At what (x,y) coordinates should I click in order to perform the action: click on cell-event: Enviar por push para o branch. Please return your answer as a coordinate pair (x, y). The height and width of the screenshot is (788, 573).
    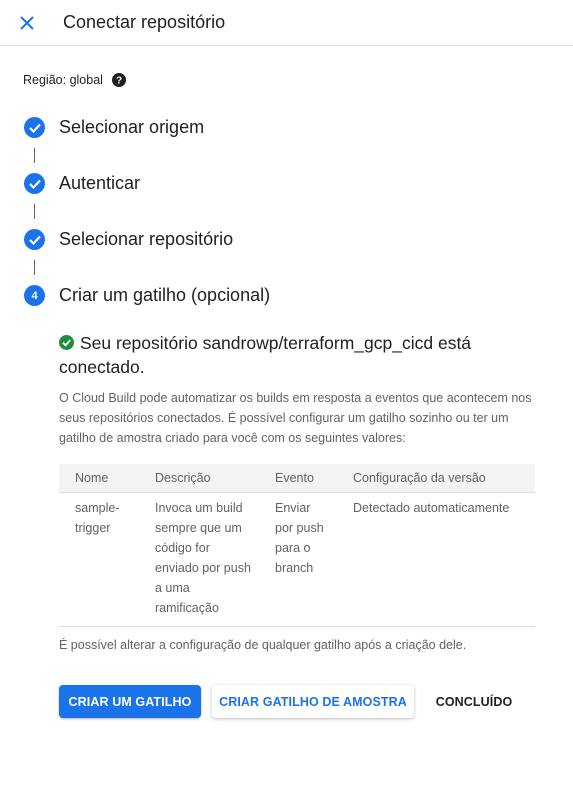
    Looking at the image, I should click on (298, 559).